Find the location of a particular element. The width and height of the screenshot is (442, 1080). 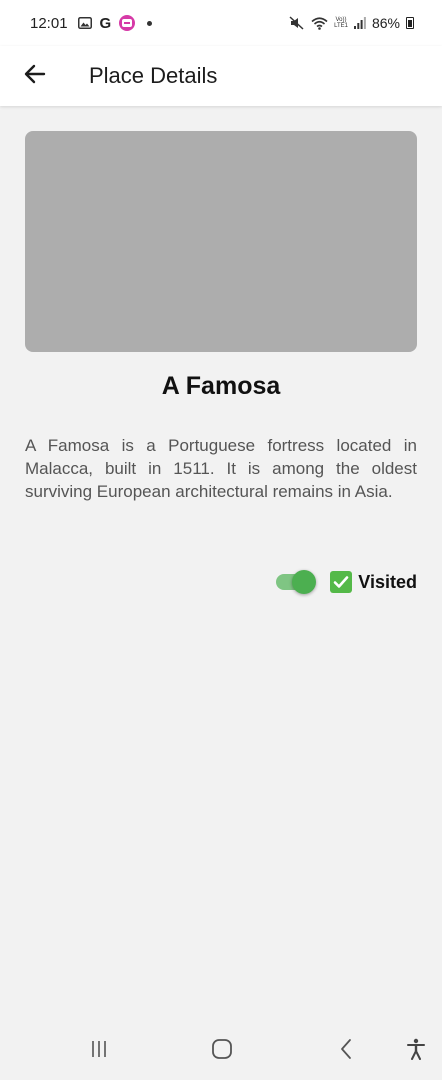

recents-icon is located at coordinates (99, 1051).